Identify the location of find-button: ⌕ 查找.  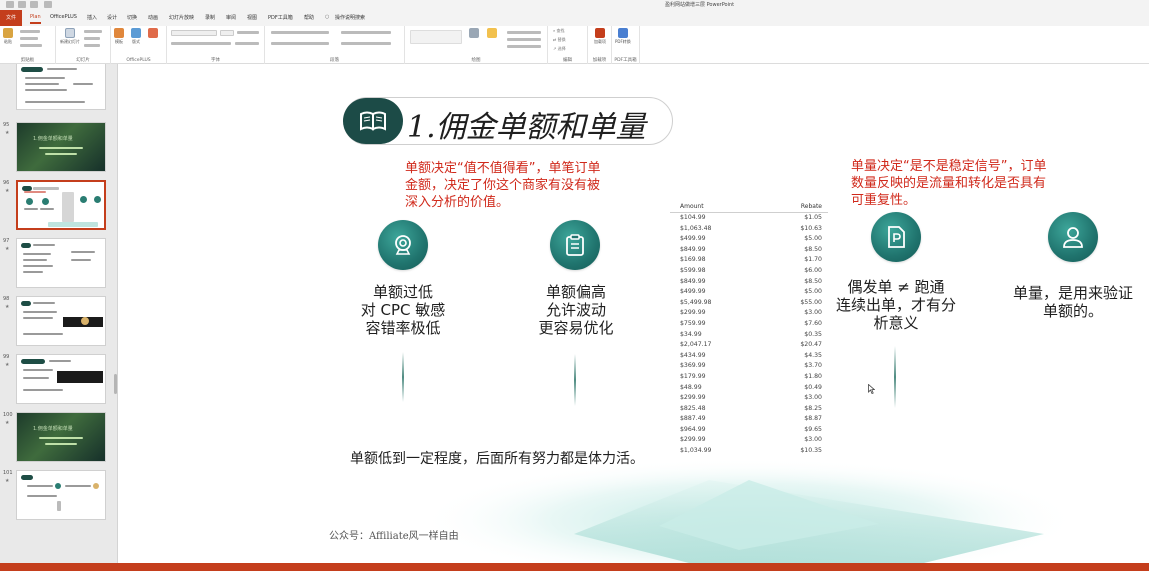
(559, 31).